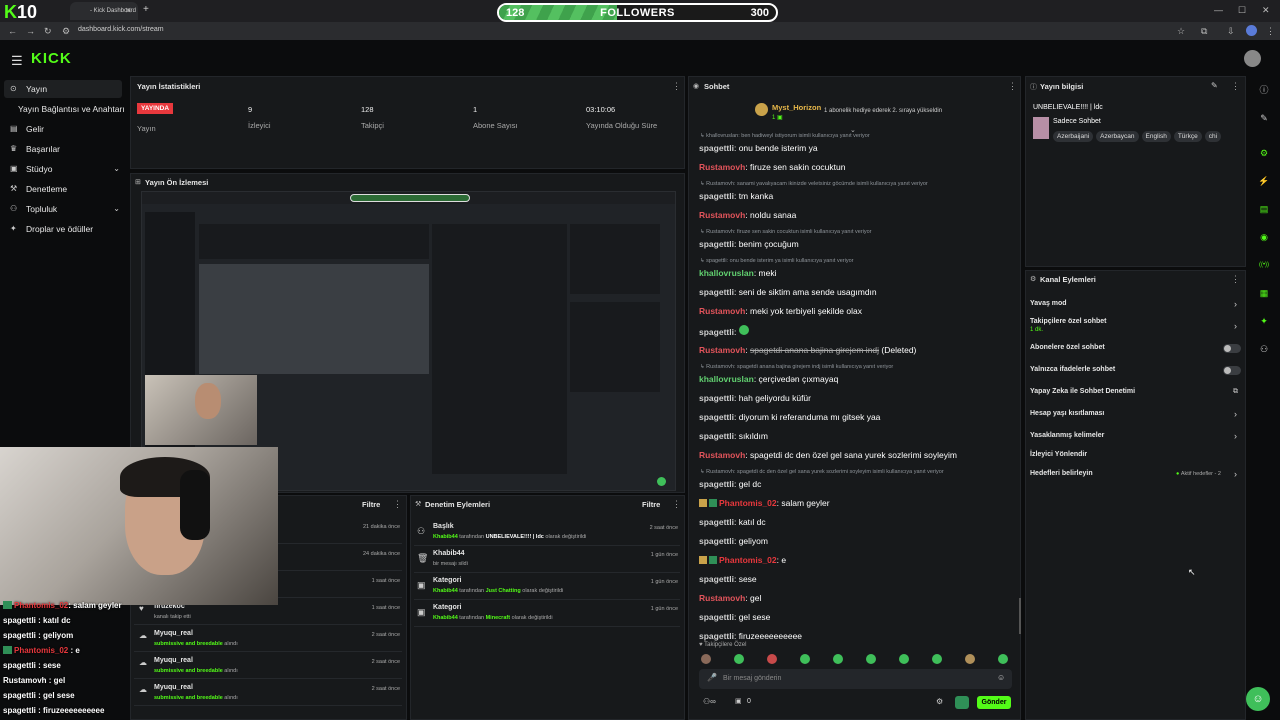 The width and height of the screenshot is (1280, 720). I want to click on chat-menu-icon: ⋮, so click(1012, 86).